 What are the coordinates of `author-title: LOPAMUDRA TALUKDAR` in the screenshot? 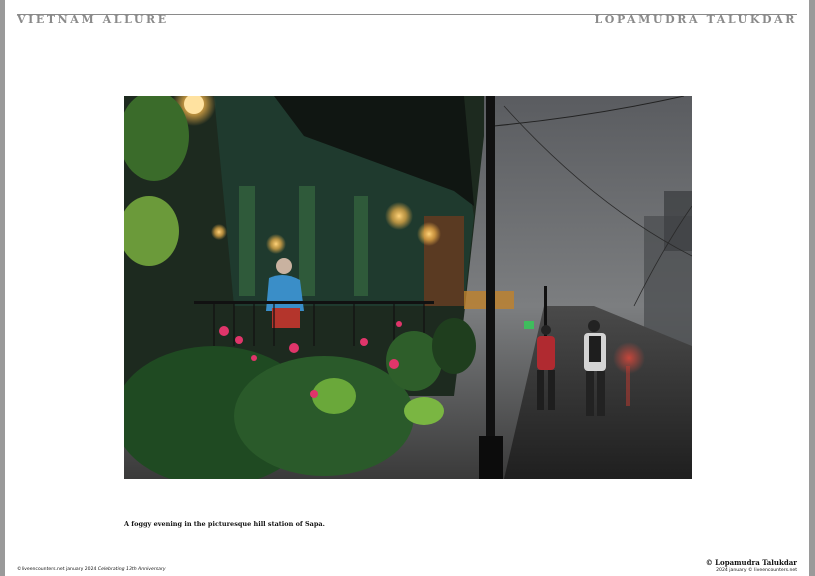 It's located at (695, 19).